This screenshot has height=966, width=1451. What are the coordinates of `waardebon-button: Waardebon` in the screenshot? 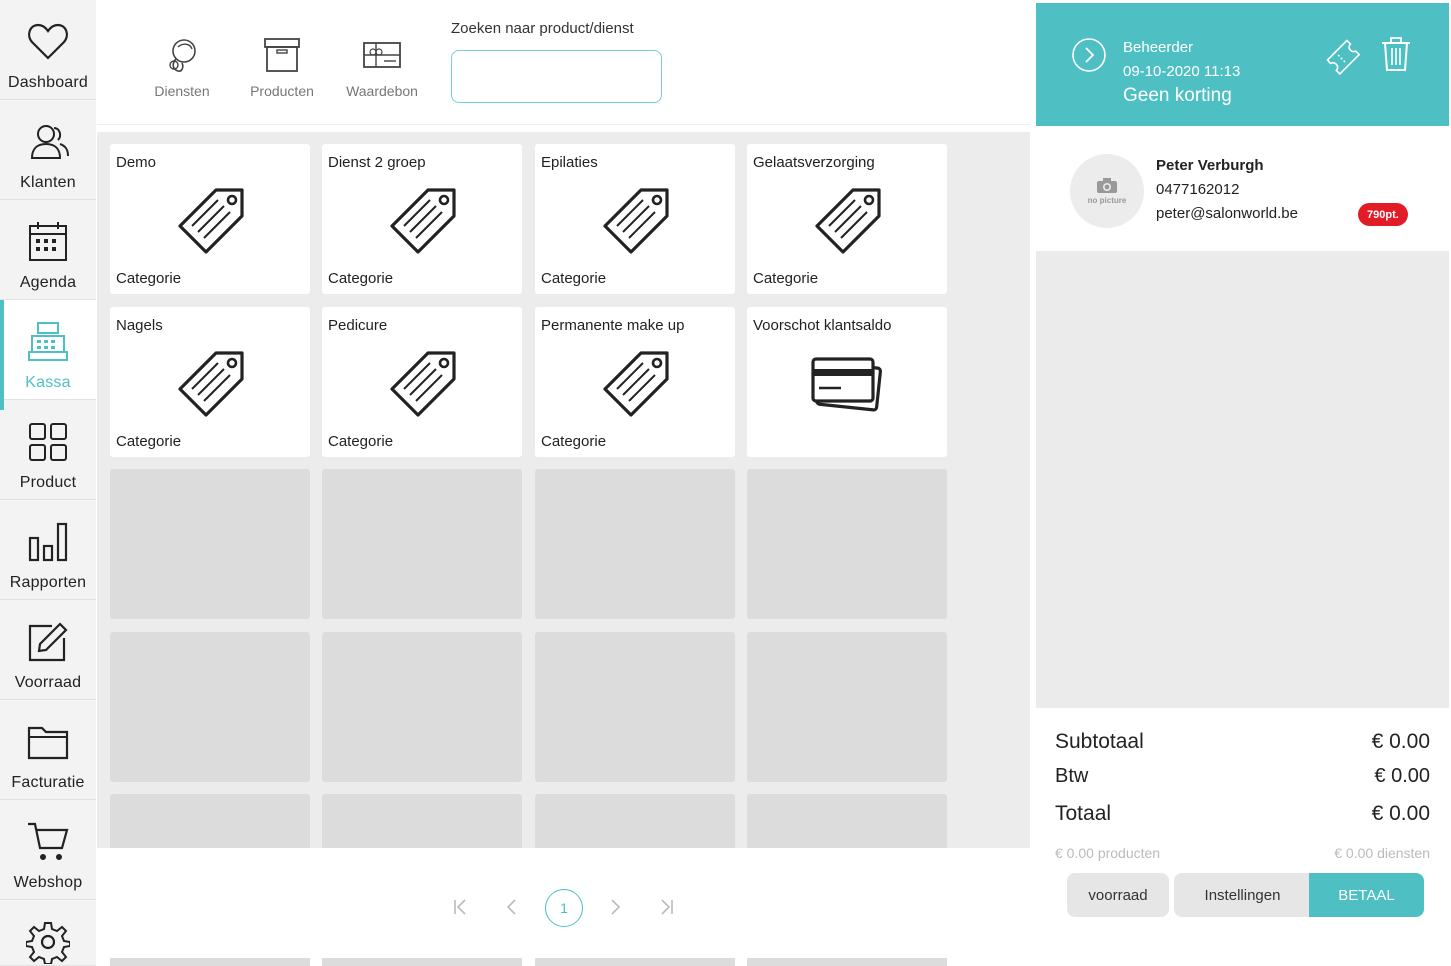 It's located at (382, 67).